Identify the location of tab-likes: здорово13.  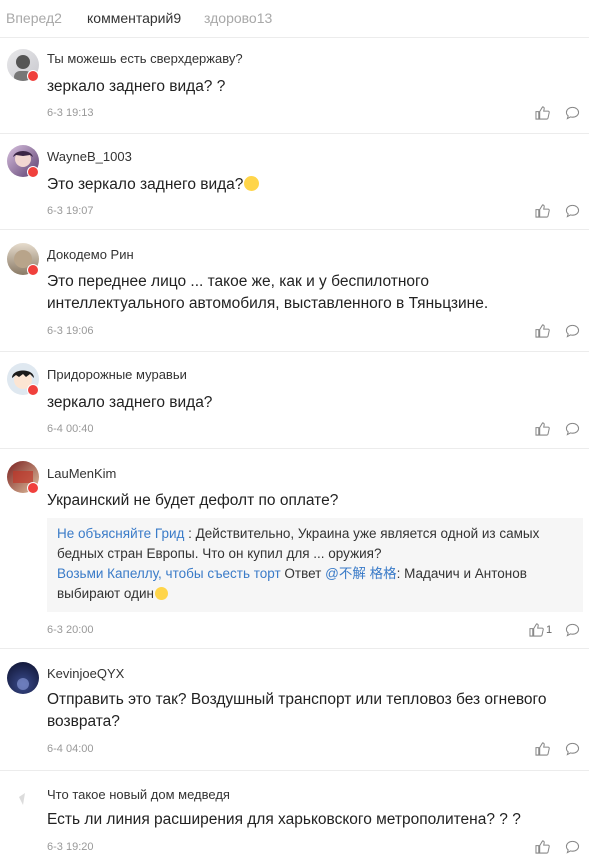
(238, 18).